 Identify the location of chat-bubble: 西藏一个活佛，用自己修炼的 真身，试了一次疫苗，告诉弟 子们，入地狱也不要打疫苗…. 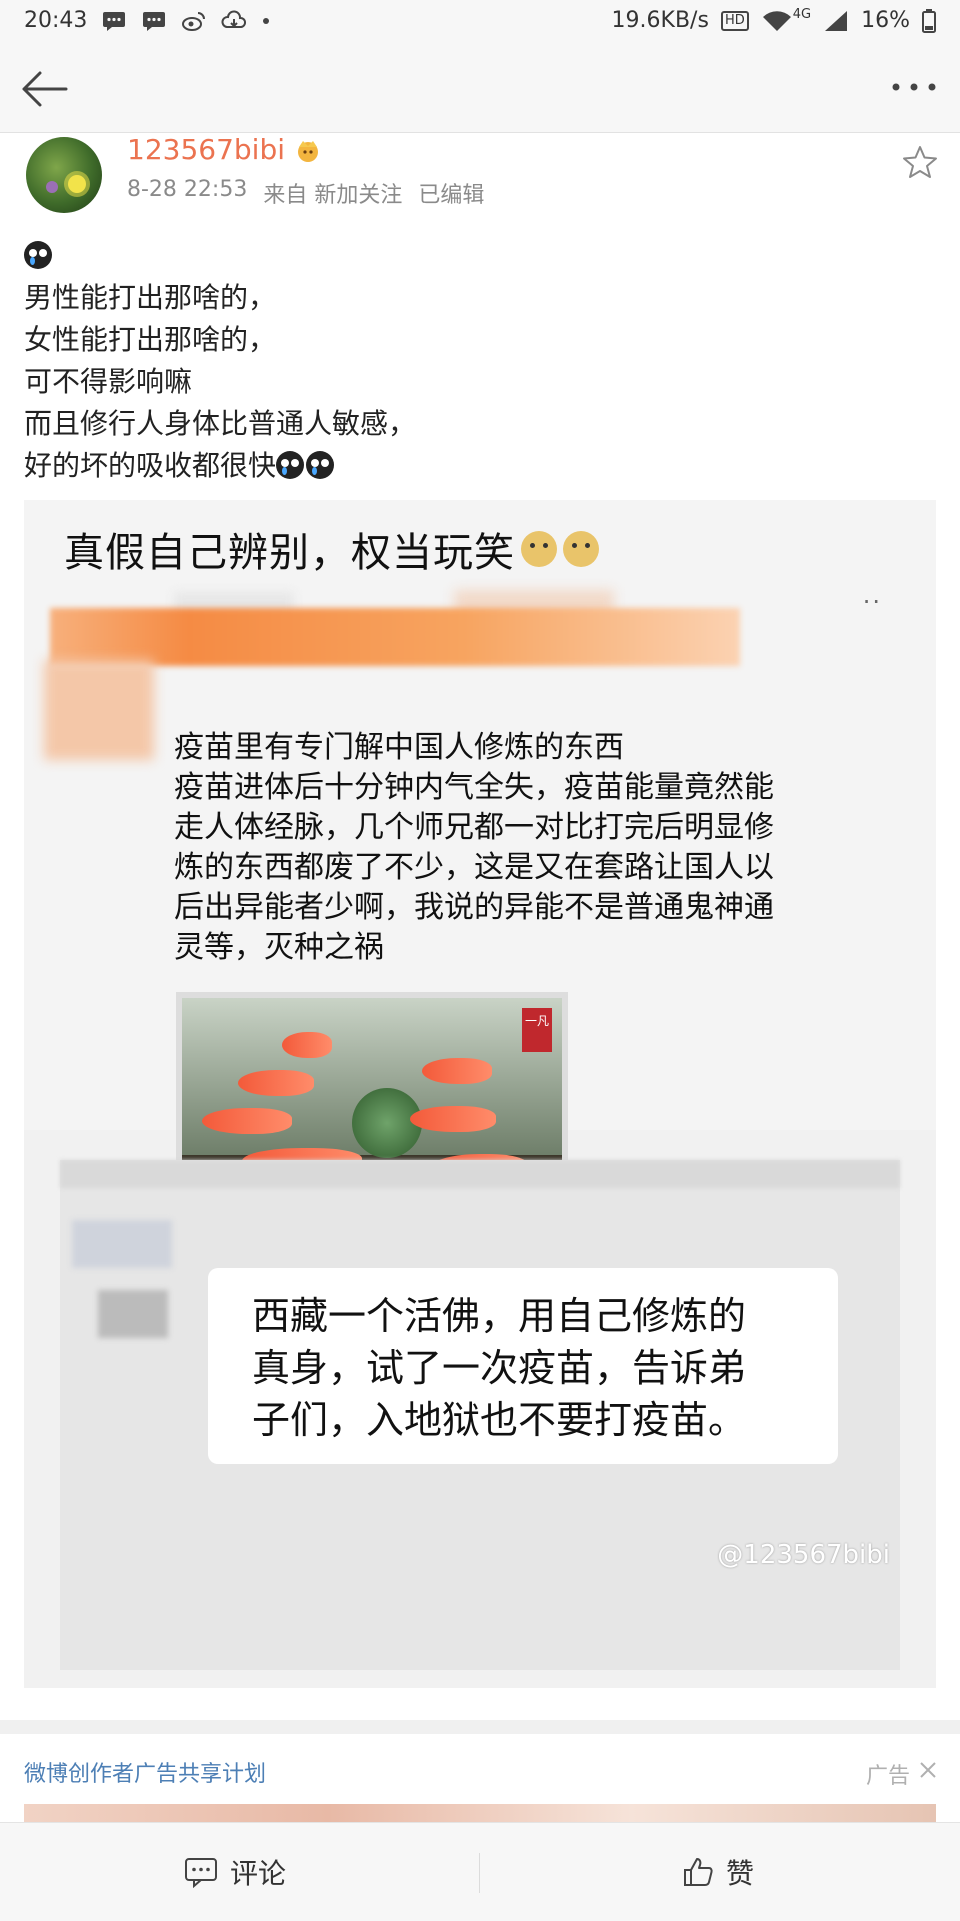
(523, 1366).